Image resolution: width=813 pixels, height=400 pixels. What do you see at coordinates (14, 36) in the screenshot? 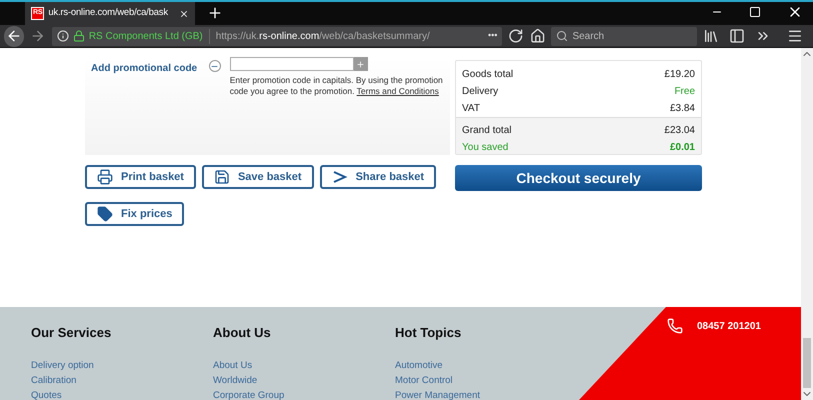
I see `back-button` at bounding box center [14, 36].